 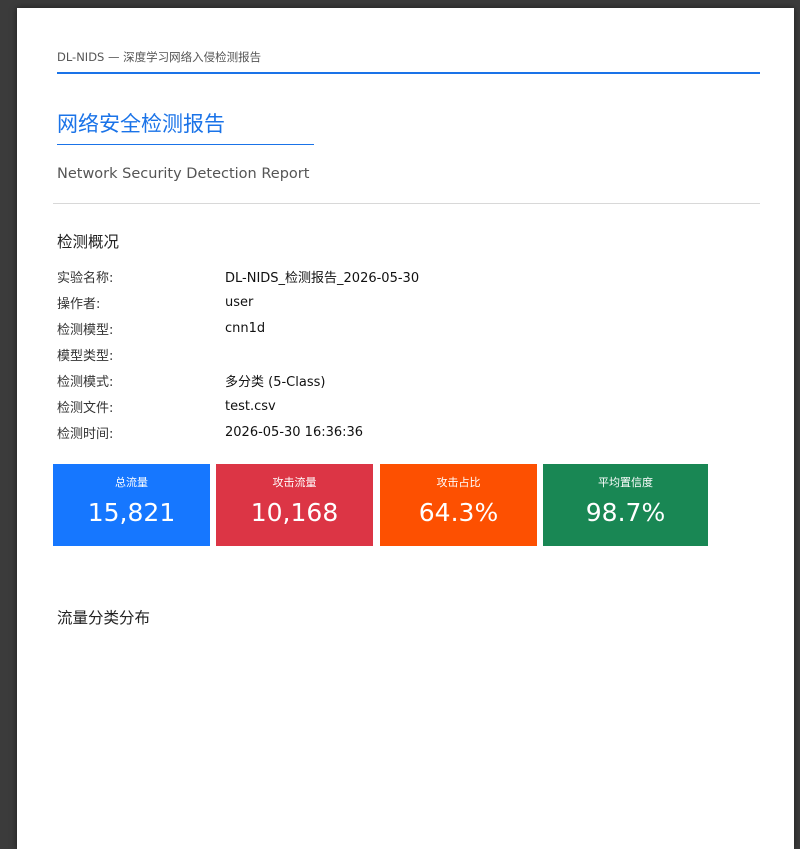 What do you see at coordinates (85, 382) in the screenshot?
I see `info-label: 检测模式:` at bounding box center [85, 382].